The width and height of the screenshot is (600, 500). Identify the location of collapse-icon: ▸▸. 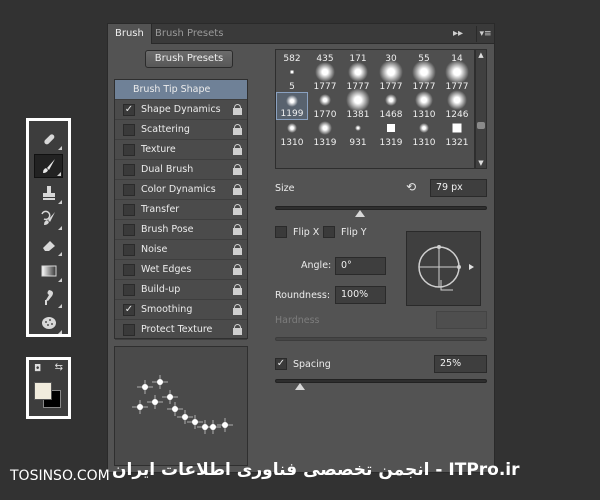
(458, 33).